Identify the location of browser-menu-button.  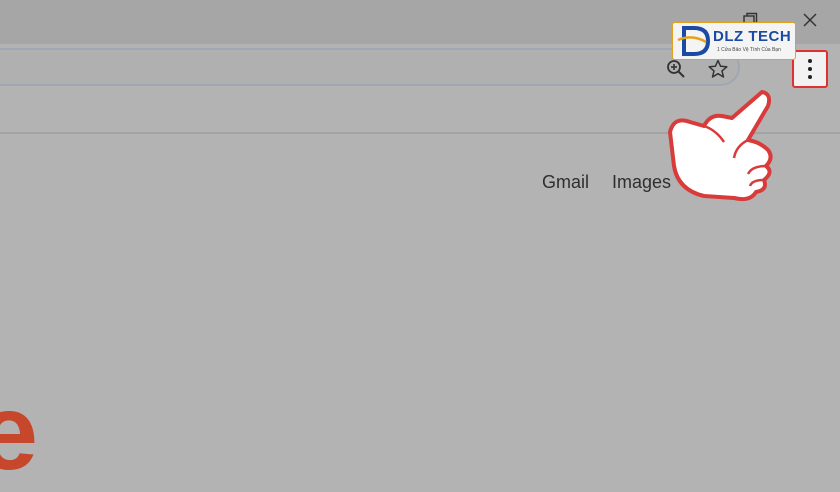
(810, 69).